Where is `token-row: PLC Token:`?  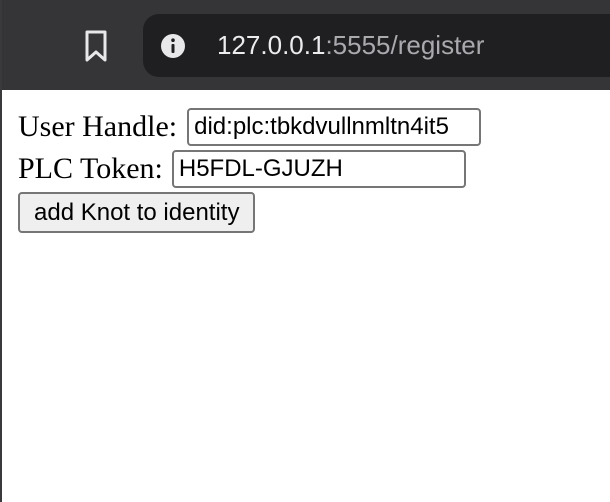
token-row: PLC Token: is located at coordinates (313, 169).